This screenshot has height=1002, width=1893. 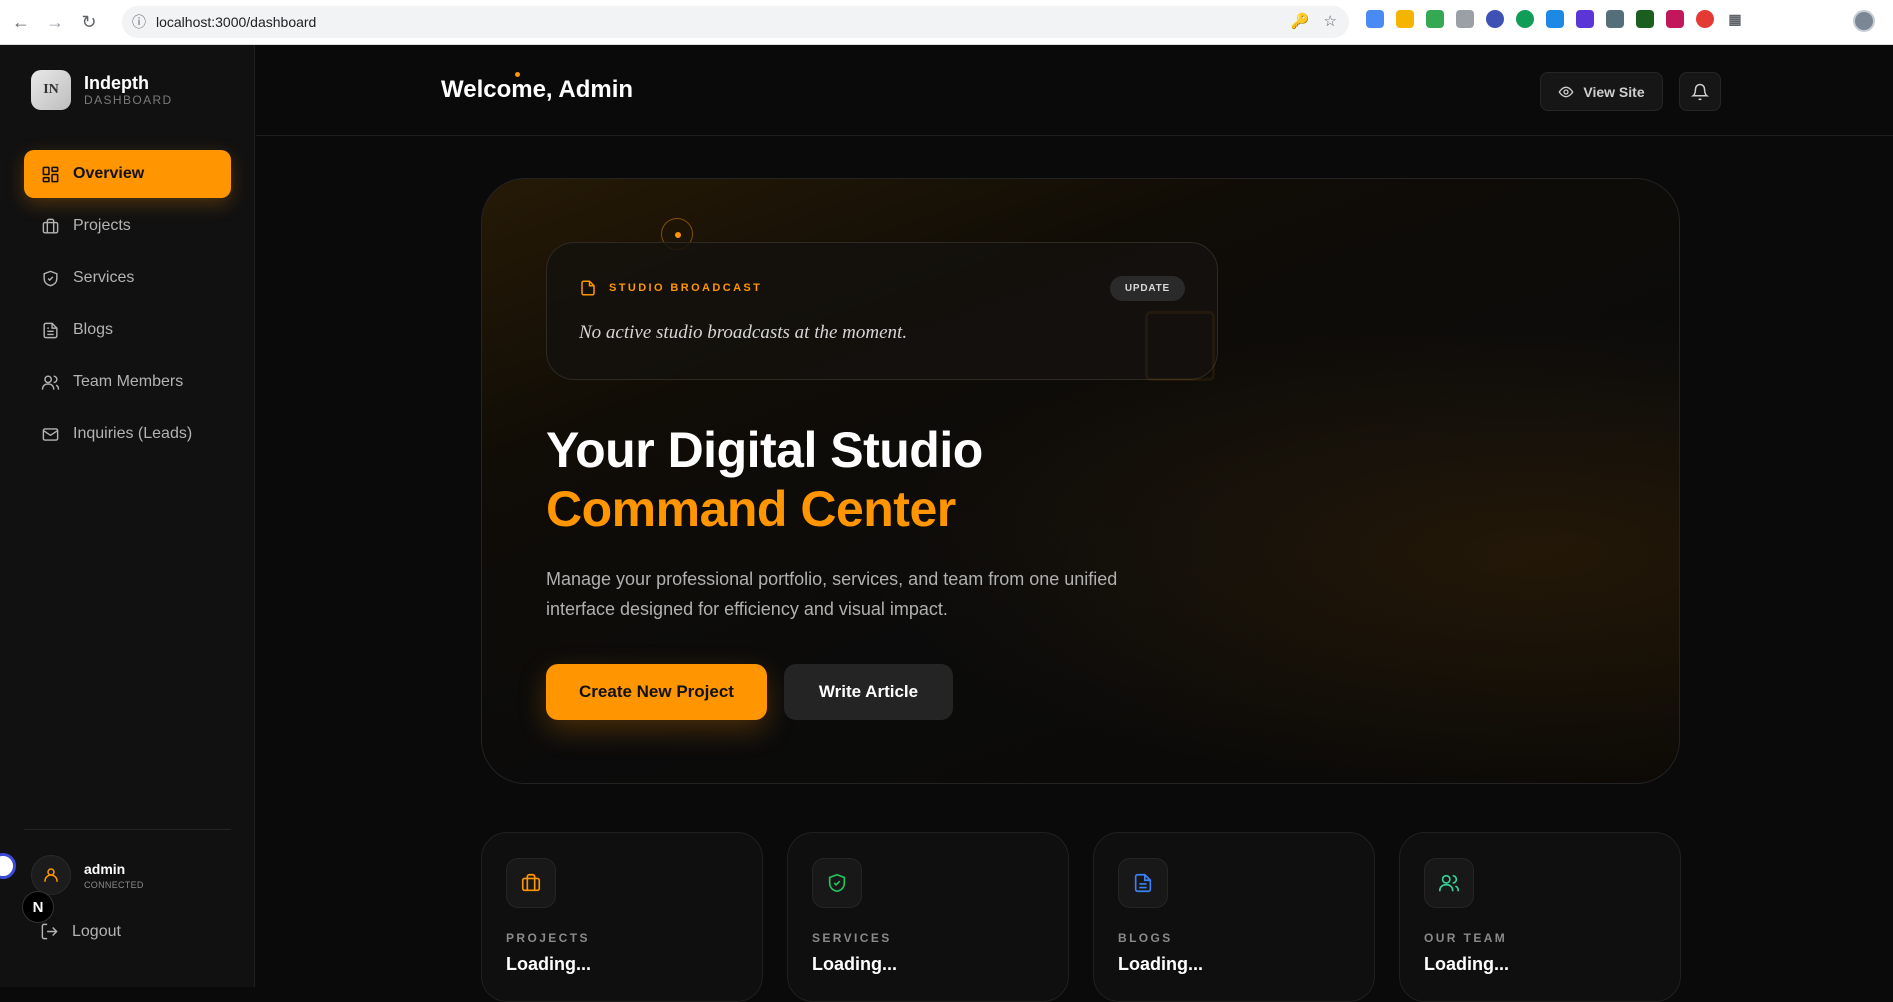 I want to click on sidebar-item-team-members: Team Members, so click(x=127, y=382).